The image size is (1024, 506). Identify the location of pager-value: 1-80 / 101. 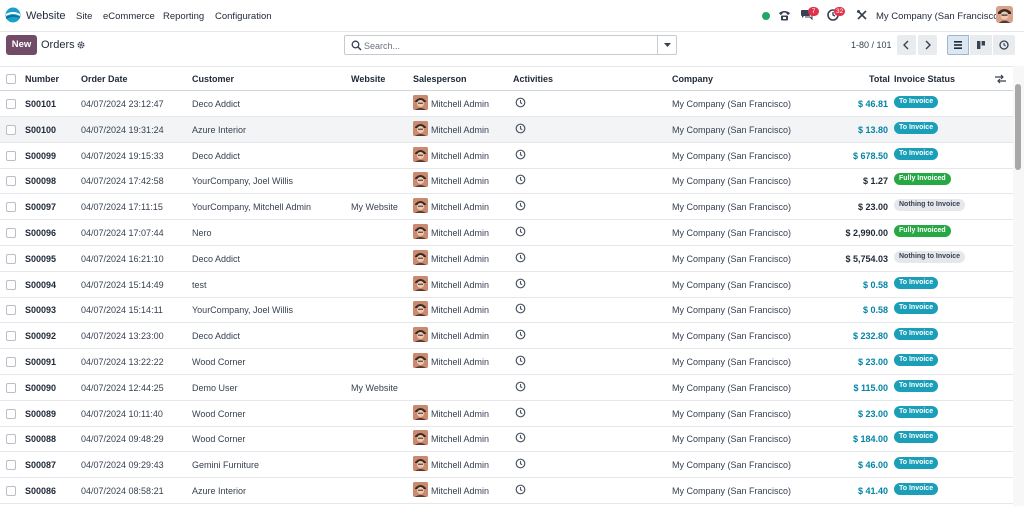
(871, 45).